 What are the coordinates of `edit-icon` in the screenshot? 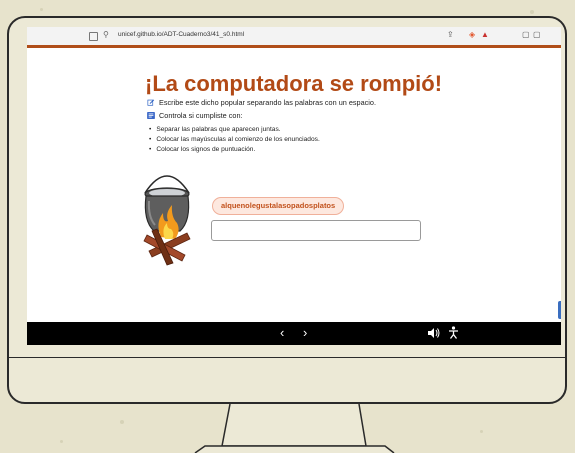 It's located at (151, 102).